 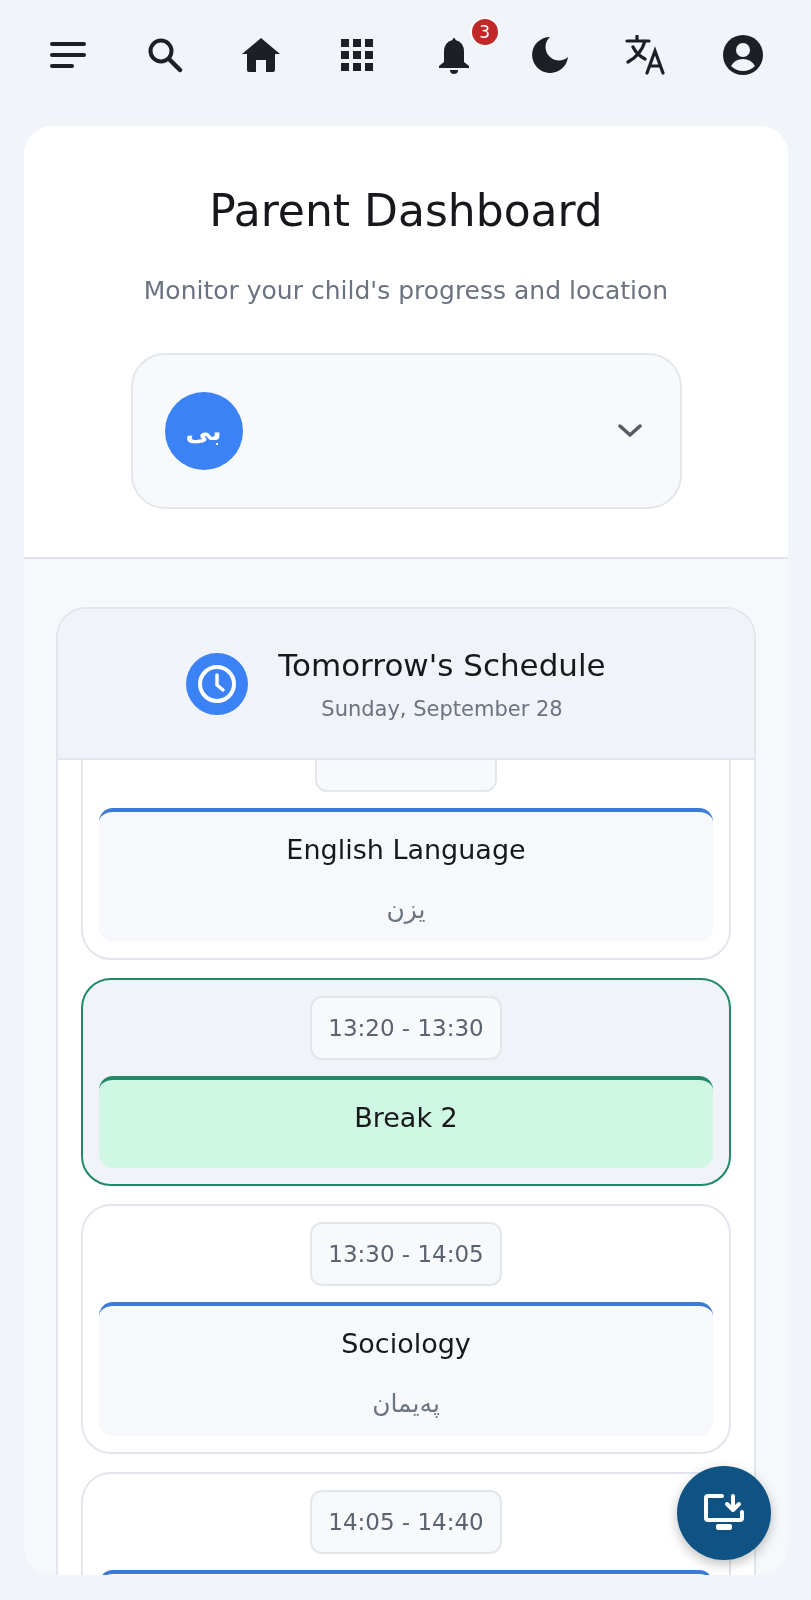 I want to click on download-screen-icon, so click(x=724, y=1513).